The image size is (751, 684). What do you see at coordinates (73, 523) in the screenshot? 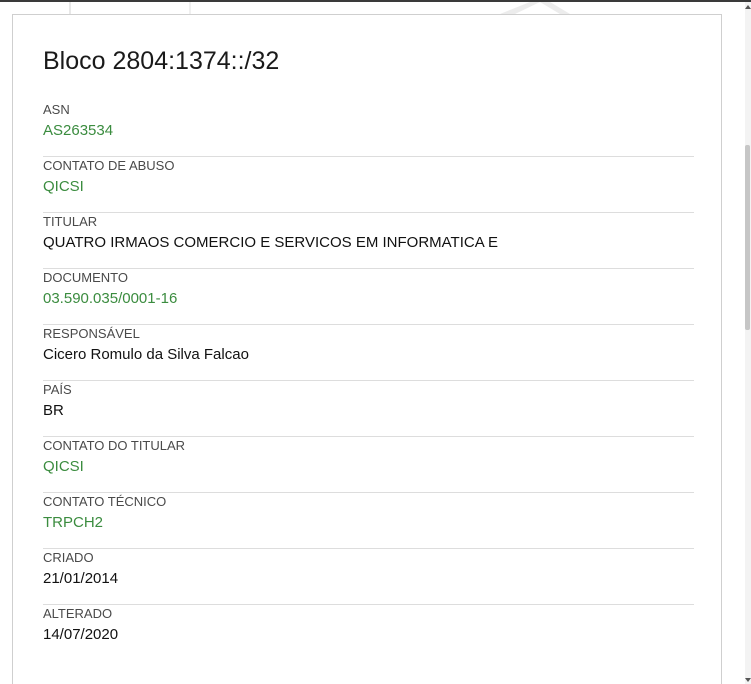
I see `technical-contact-link: TRPCH2` at bounding box center [73, 523].